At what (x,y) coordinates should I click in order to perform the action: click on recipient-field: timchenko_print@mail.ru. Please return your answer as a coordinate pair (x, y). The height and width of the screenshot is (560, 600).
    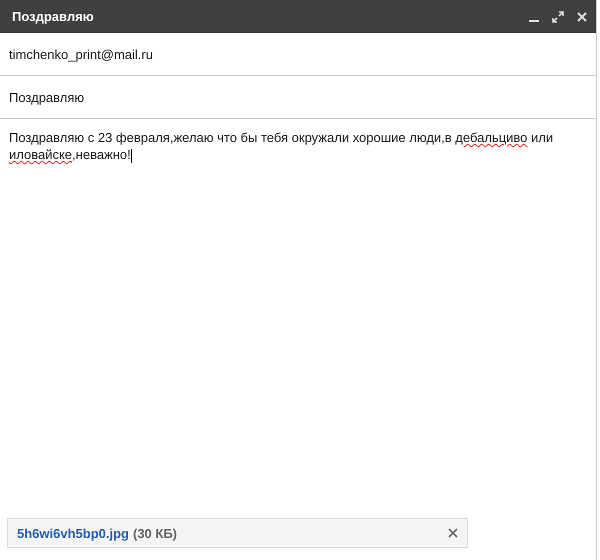
    Looking at the image, I should click on (81, 54).